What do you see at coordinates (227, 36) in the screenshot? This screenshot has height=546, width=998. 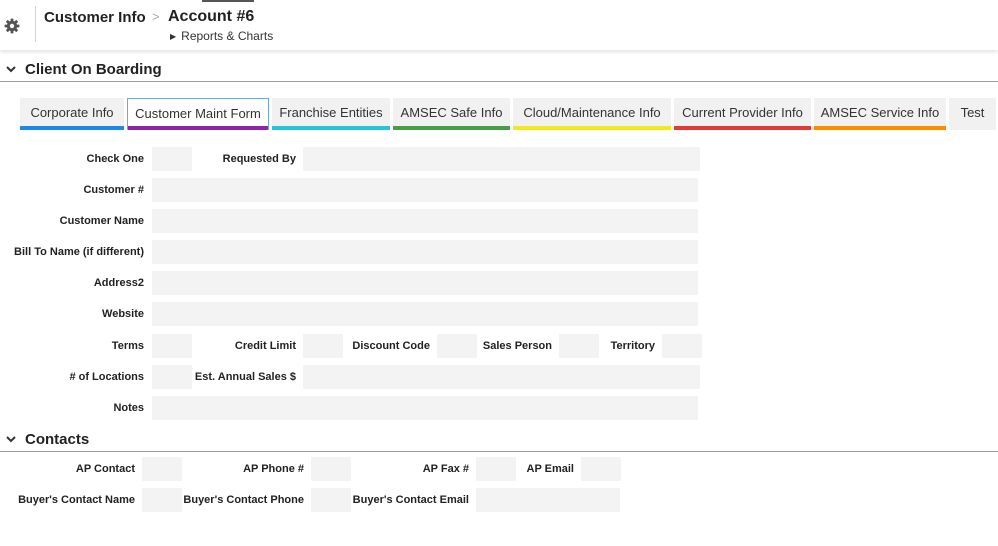 I see `reports-charts-label: Reports & Charts` at bounding box center [227, 36].